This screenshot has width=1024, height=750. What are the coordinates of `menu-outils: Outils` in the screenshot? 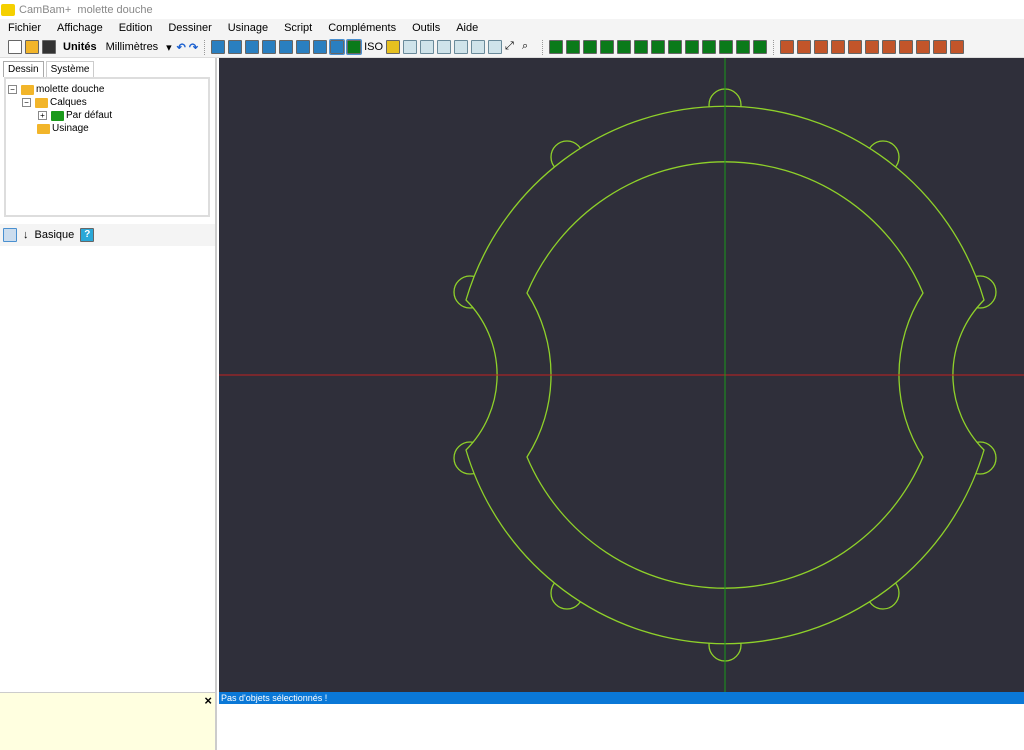 It's located at (426, 28).